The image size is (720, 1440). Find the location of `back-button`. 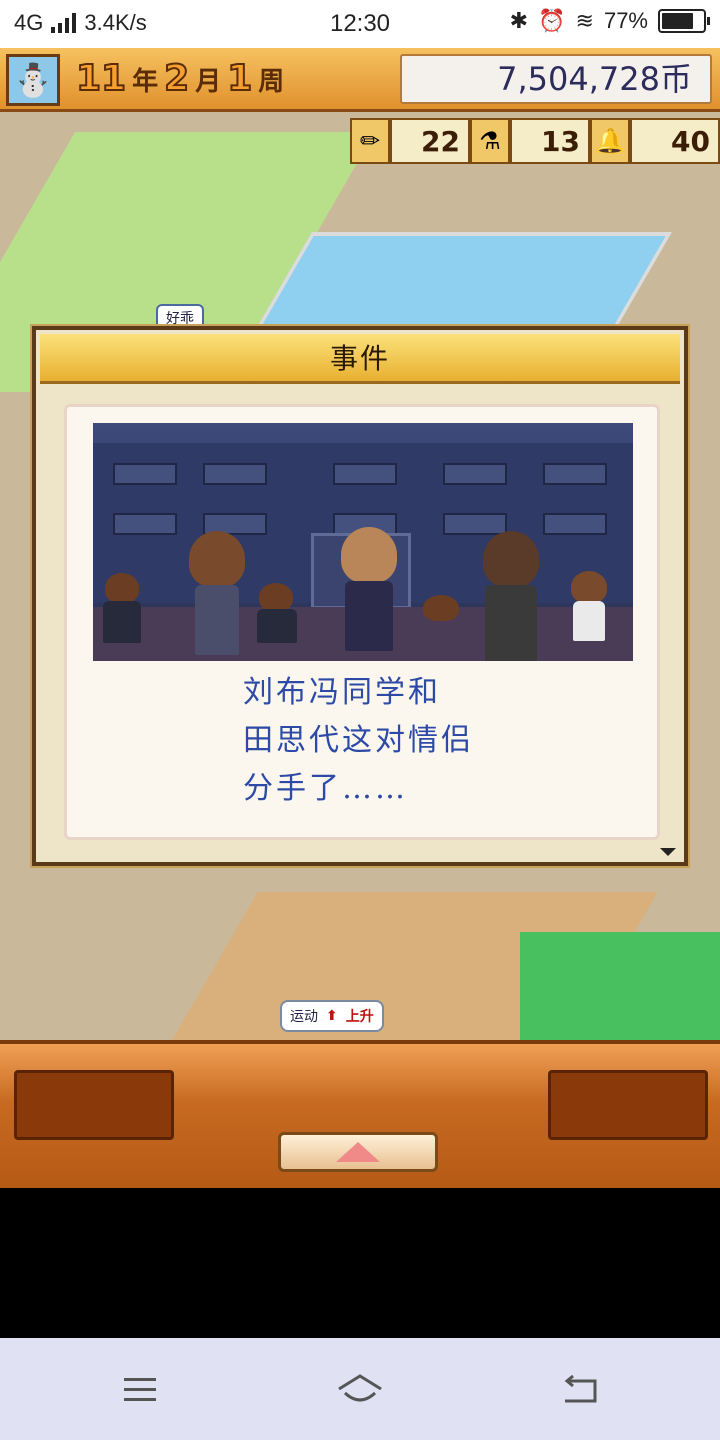

back-button is located at coordinates (580, 1390).